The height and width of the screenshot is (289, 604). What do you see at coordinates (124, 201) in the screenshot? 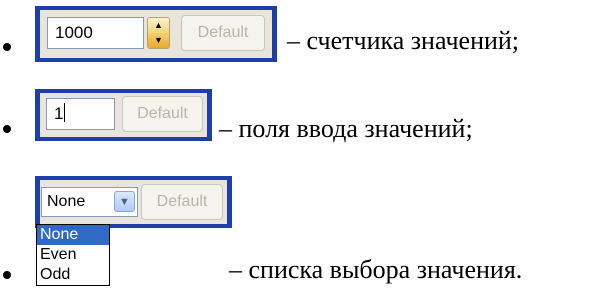
I see `chevron-down-icon: ▼` at bounding box center [124, 201].